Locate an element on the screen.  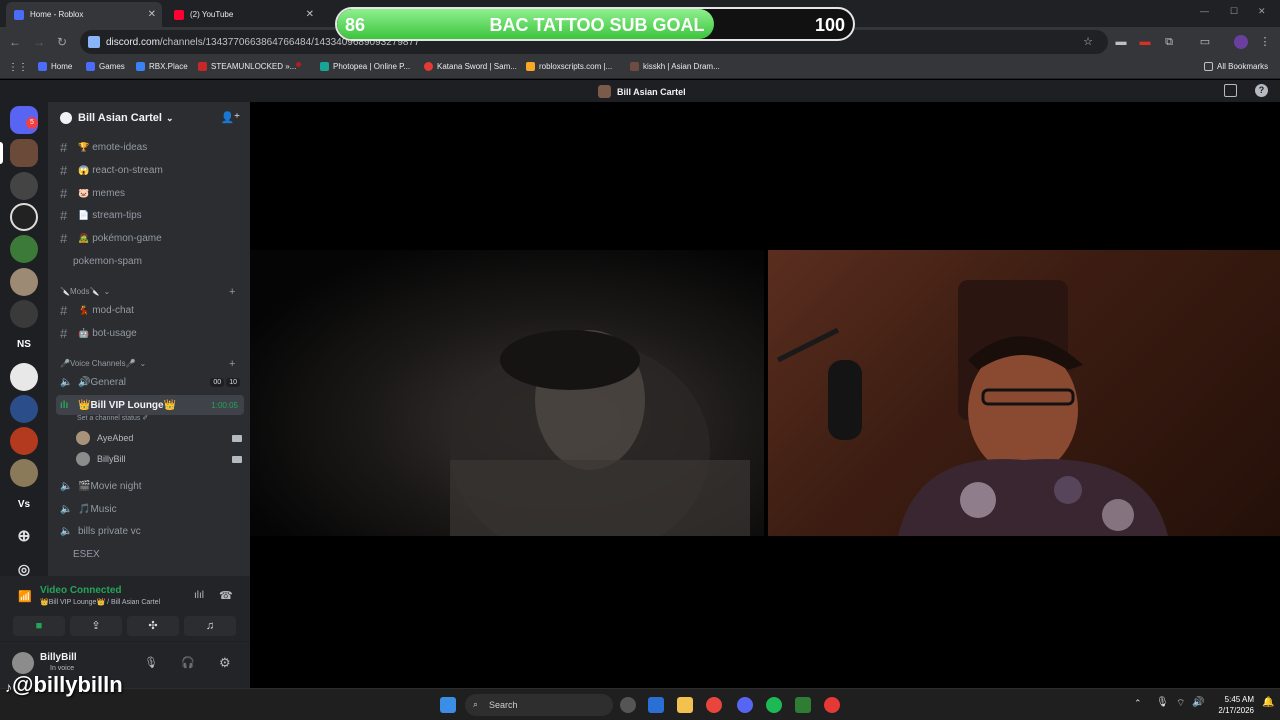
category-mods: 🔪Mods🔪 ⌄ + is located at coordinates (147, 292).